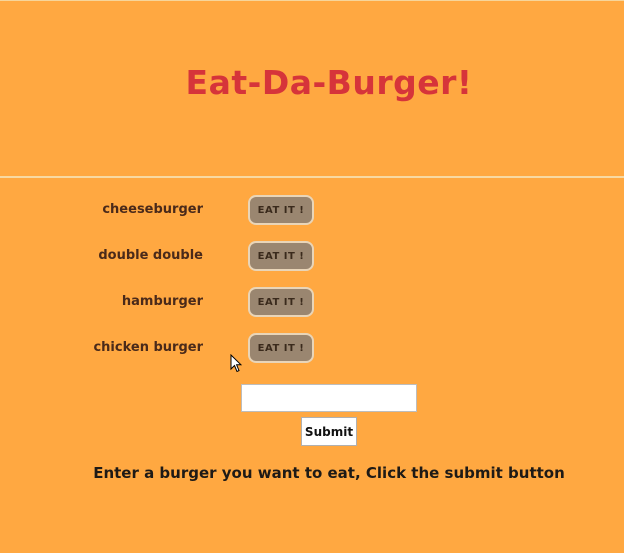 Image resolution: width=624 pixels, height=553 pixels. Describe the element at coordinates (329, 431) in the screenshot. I see `submit-button: Submit` at that location.